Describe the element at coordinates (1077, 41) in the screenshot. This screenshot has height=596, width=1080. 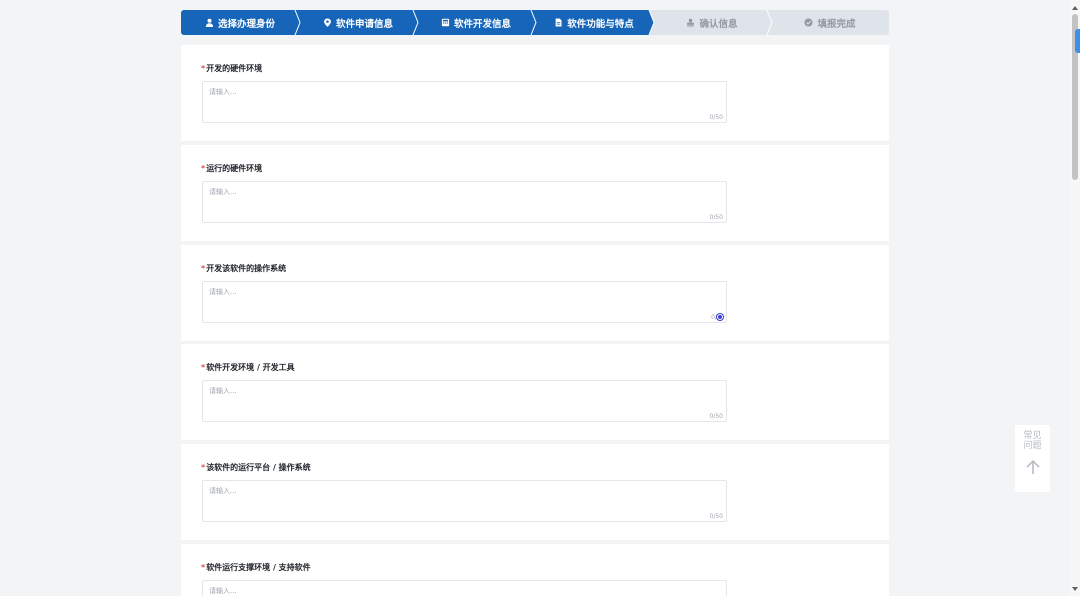
I see `side-tab` at that location.